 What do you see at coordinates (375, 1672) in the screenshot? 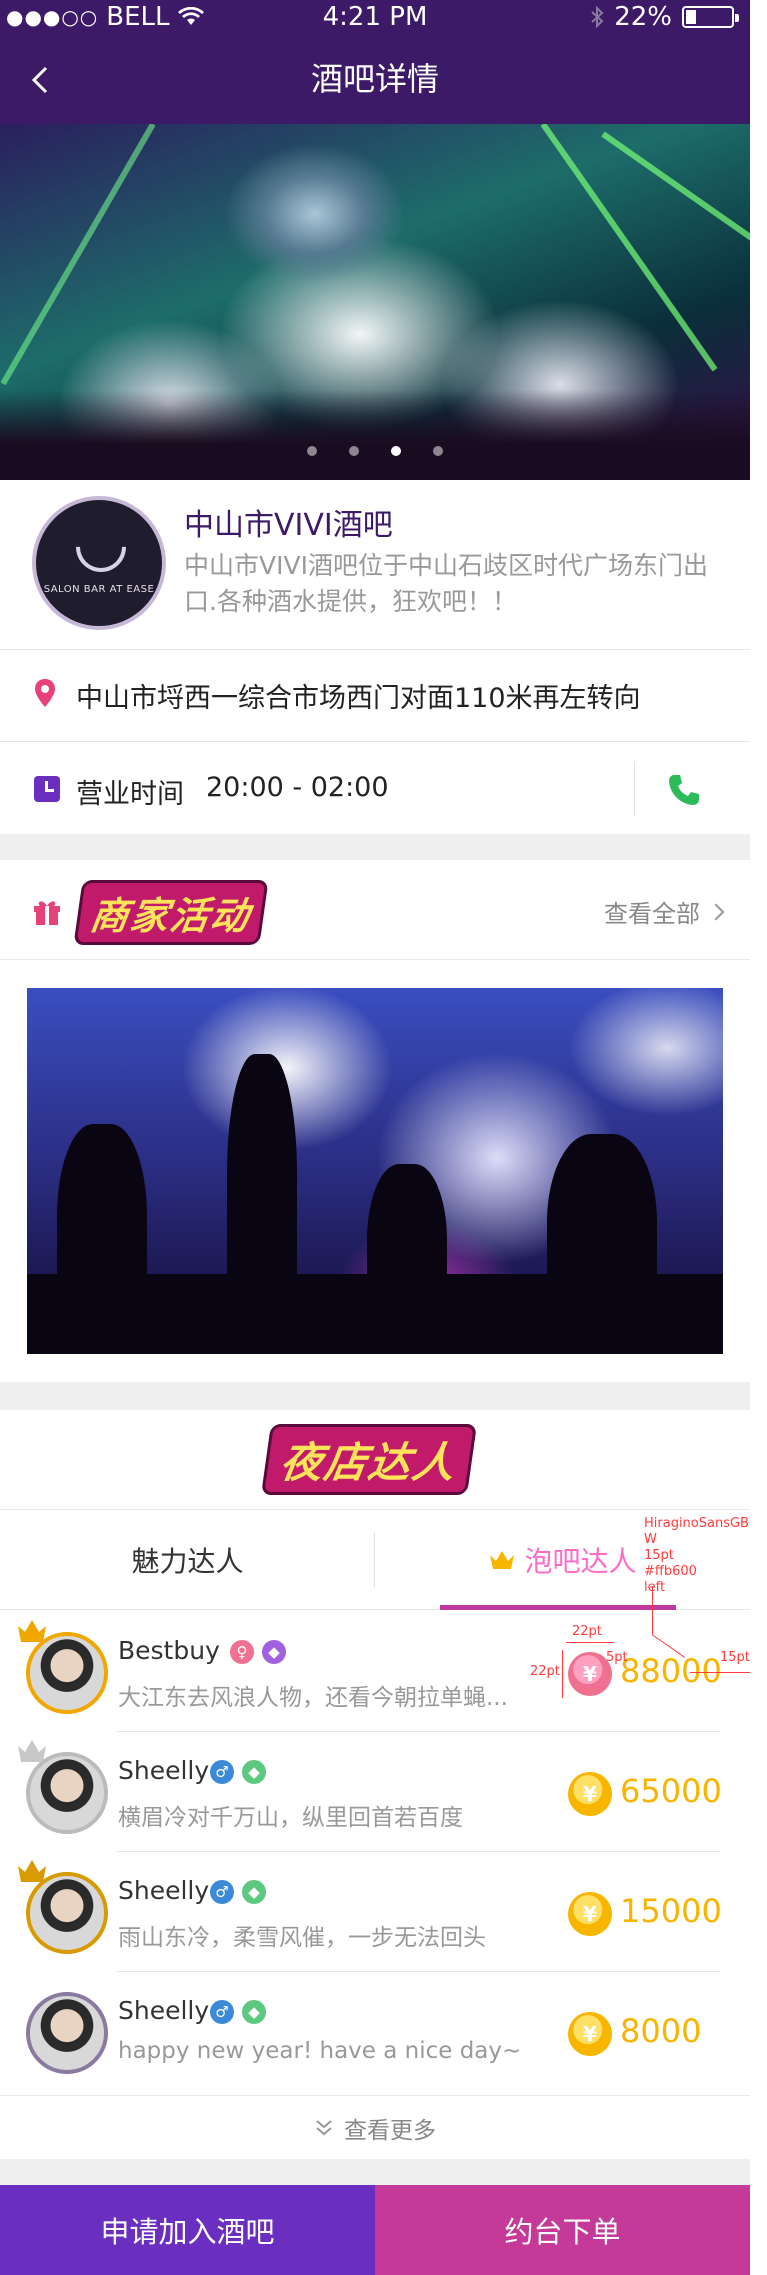
I see `list-item: Bestbuy ♀ ◆ 大江东去风浪人物，还看今朝拉单蝇... ¥ 88000` at bounding box center [375, 1672].